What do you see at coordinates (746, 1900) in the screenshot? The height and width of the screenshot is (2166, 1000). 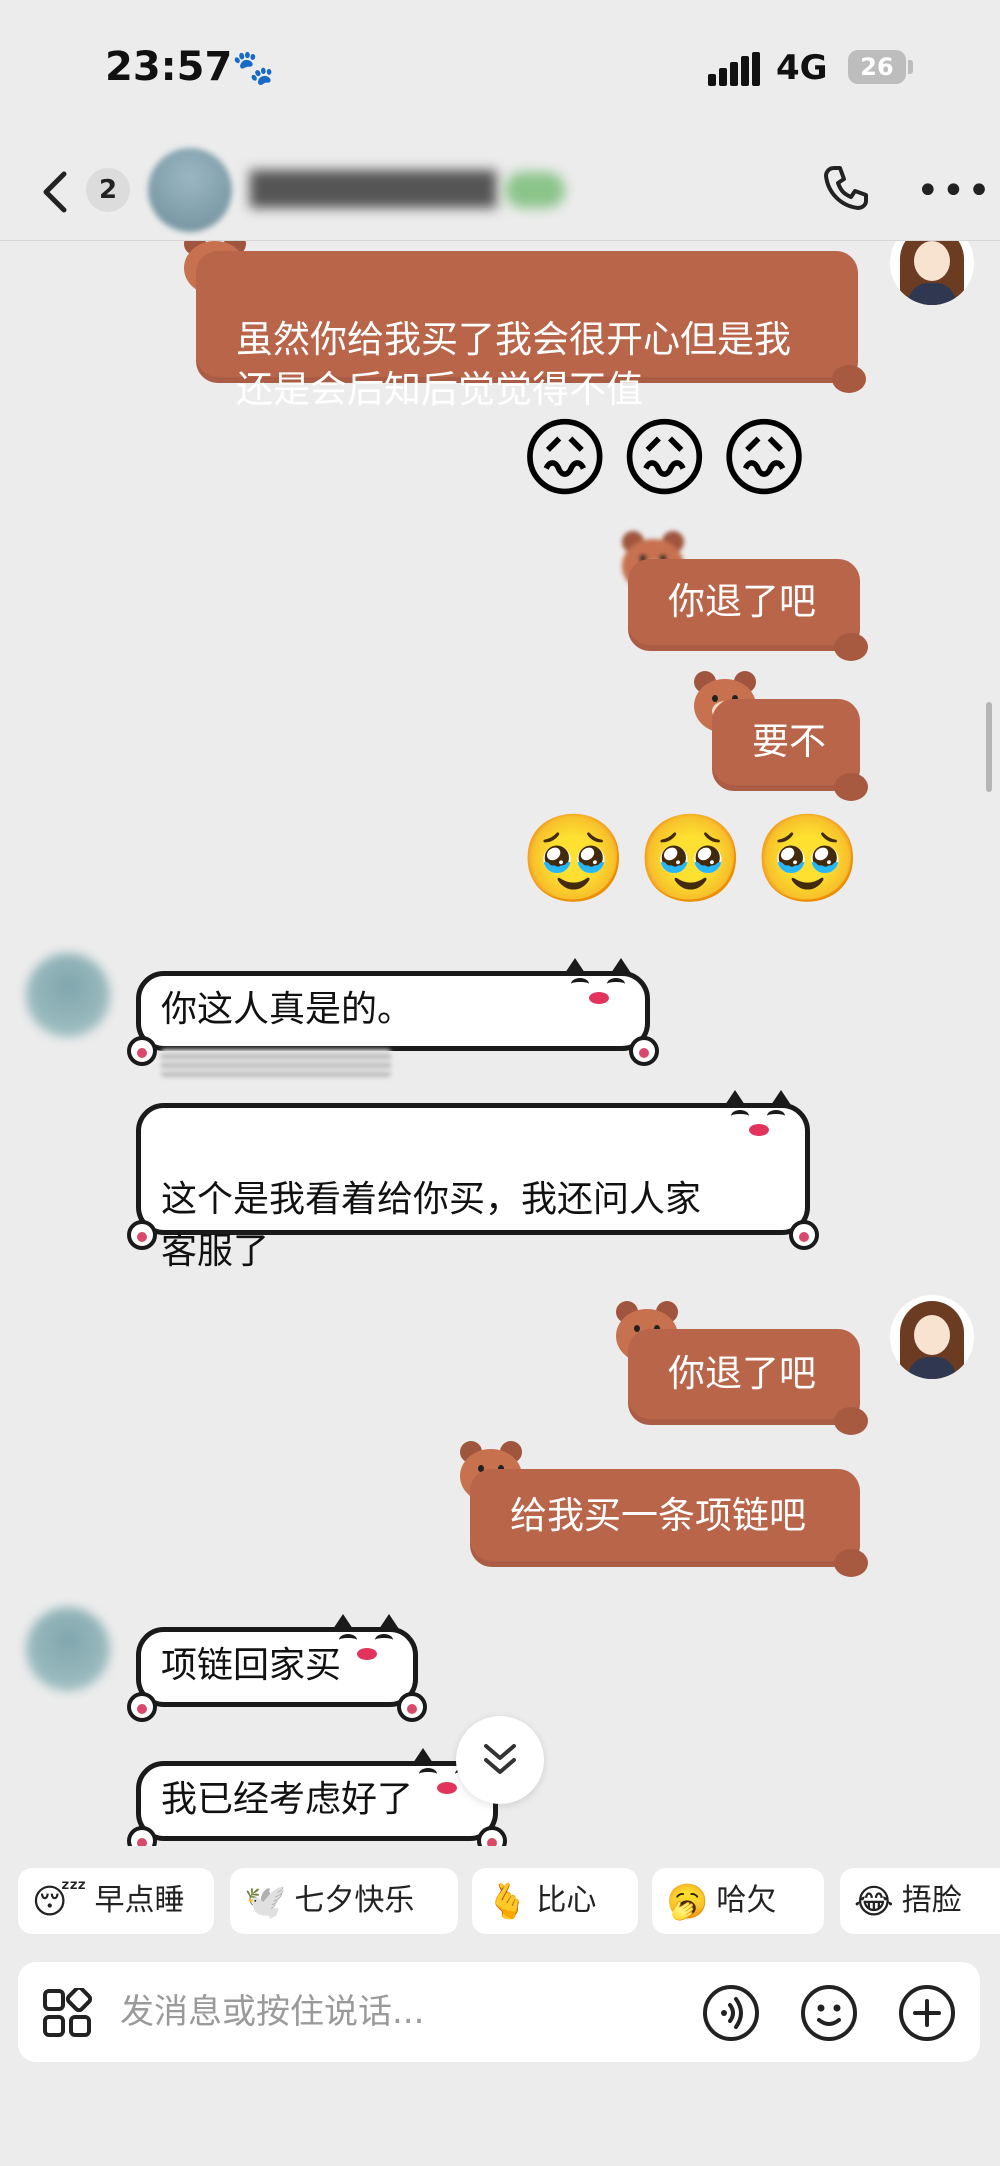 I see `chip-label: 哈欠` at bounding box center [746, 1900].